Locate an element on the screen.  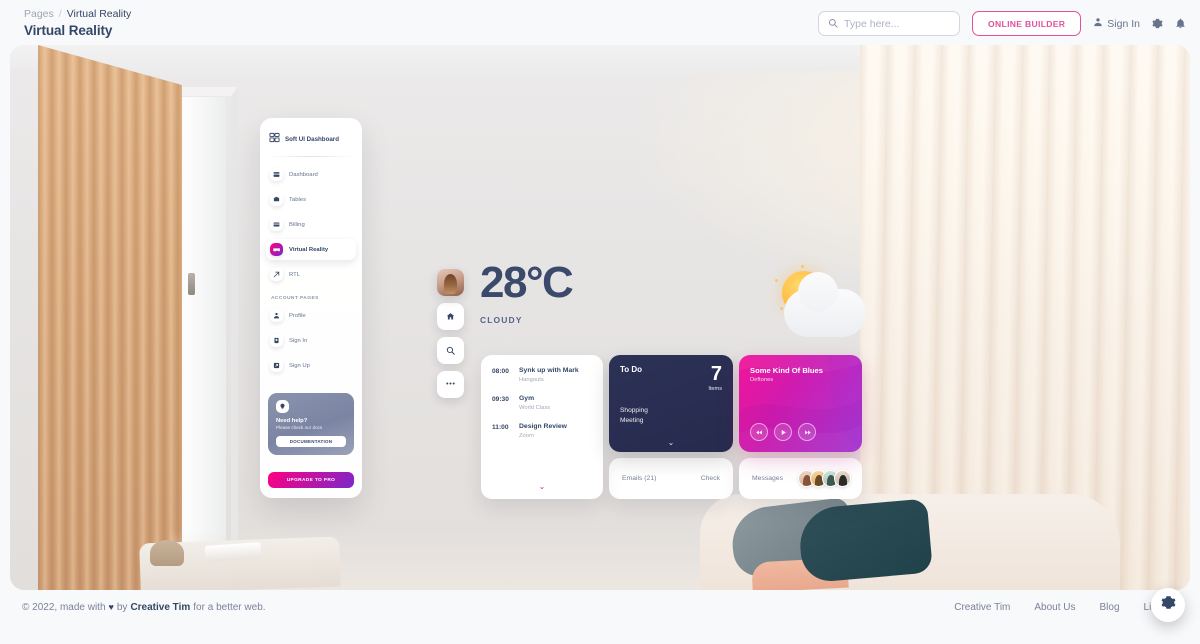
breadcrumb-current: Virtual Reality is located at coordinates (99, 14).